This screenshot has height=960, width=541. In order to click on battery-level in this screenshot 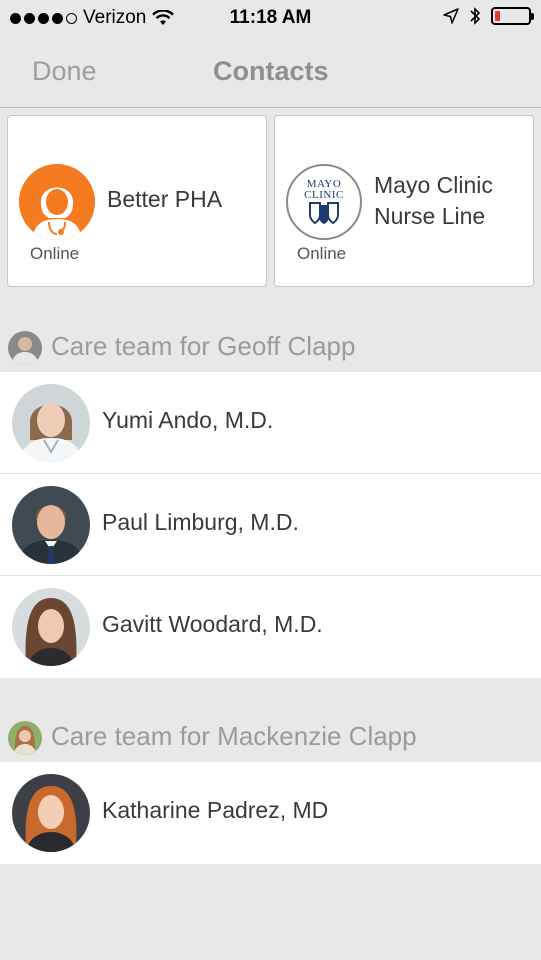, I will do `click(497, 16)`.